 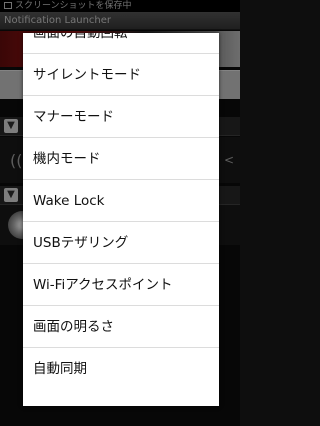 What do you see at coordinates (121, 75) in the screenshot?
I see `menu-item-silent-mode: サイレントモード` at bounding box center [121, 75].